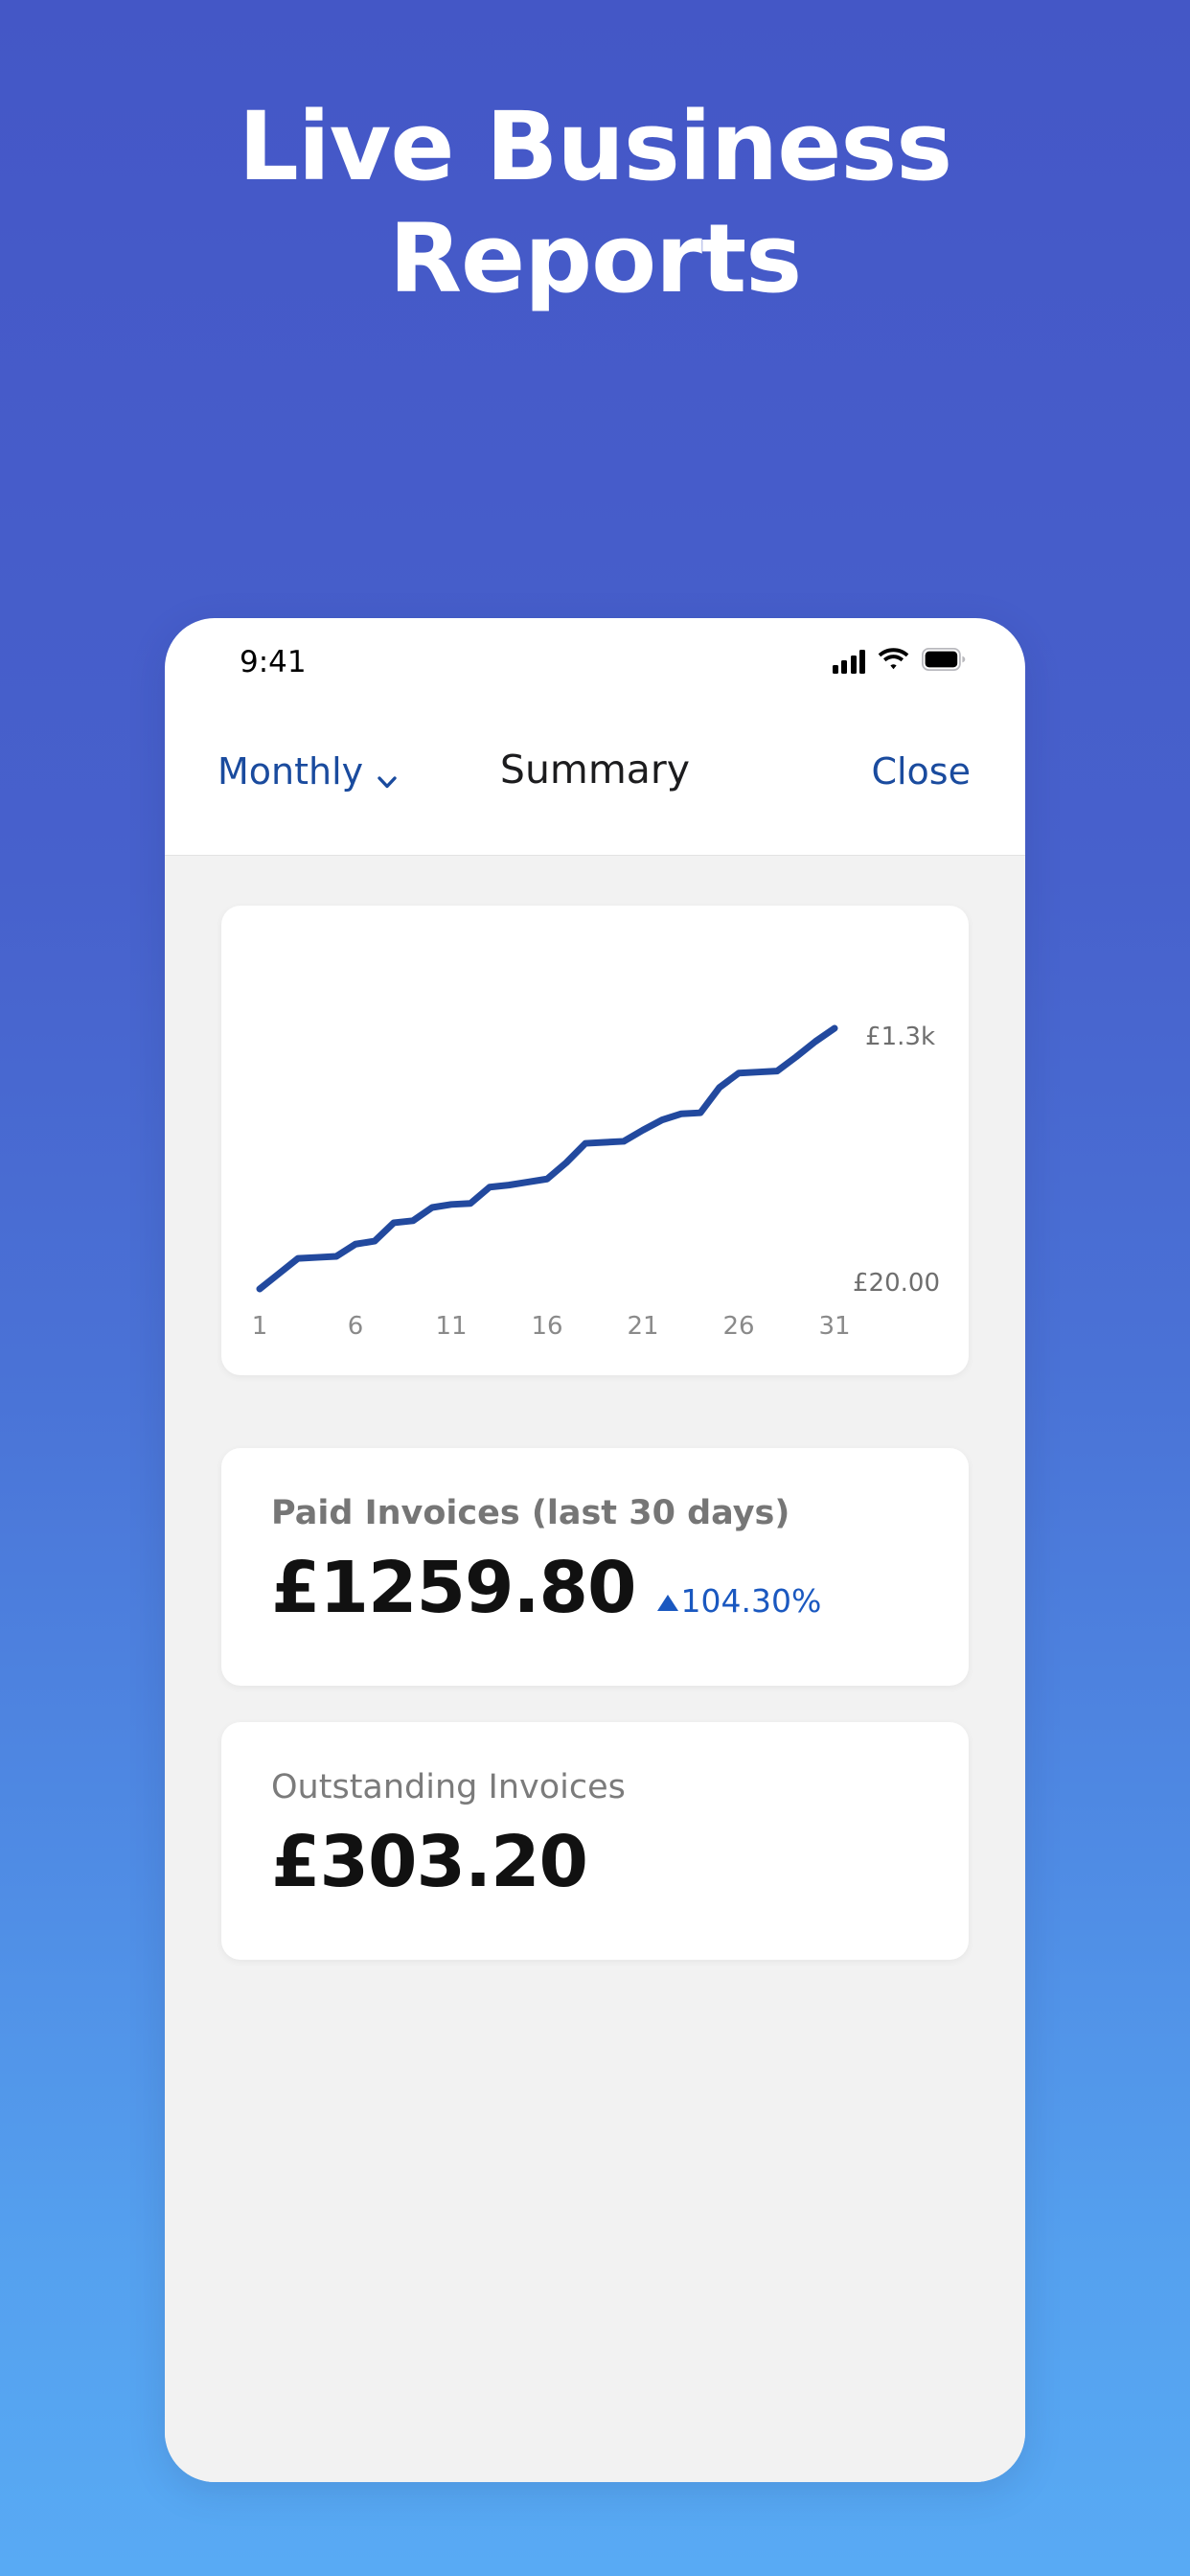 This screenshot has height=2576, width=1190. I want to click on outstanding-invoices-card: Outstanding Invoices £303.20, so click(595, 1841).